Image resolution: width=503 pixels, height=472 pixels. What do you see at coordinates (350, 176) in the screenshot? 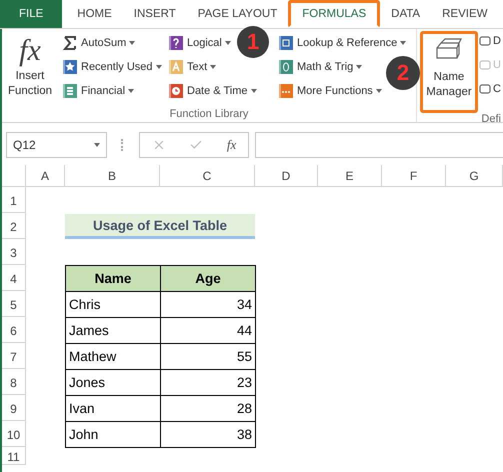
I see `column-header: E` at bounding box center [350, 176].